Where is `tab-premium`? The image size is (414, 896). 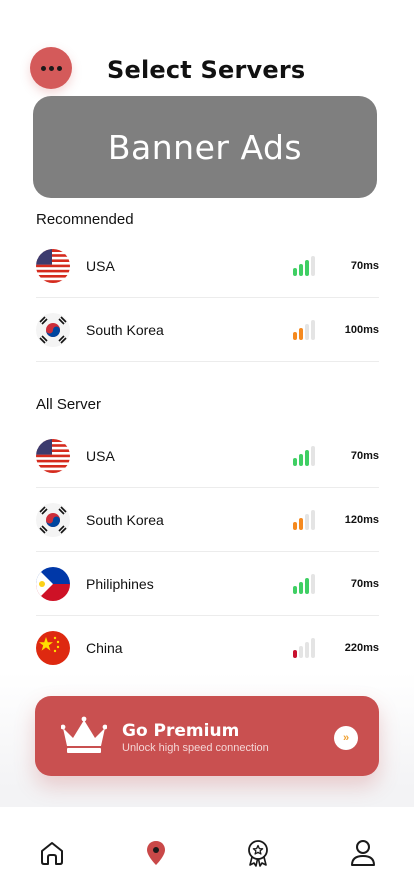 tab-premium is located at coordinates (258, 853).